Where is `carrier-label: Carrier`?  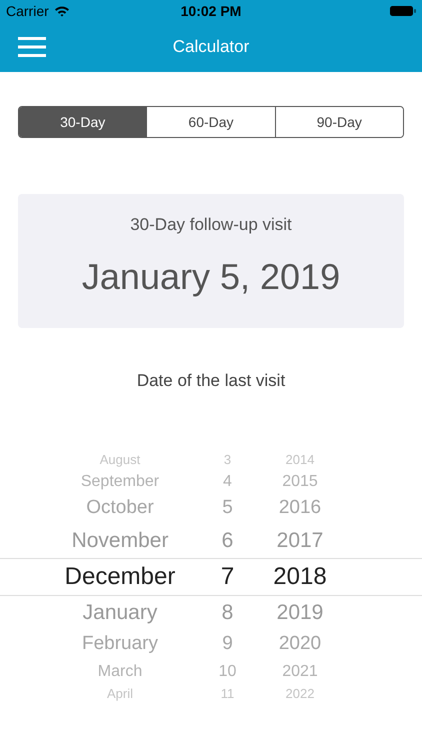 carrier-label: Carrier is located at coordinates (27, 11).